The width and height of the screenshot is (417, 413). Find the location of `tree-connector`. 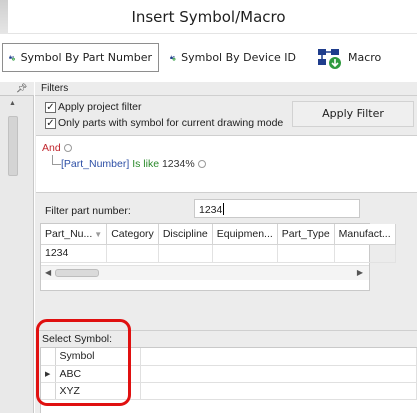

tree-connector is located at coordinates (56, 160).